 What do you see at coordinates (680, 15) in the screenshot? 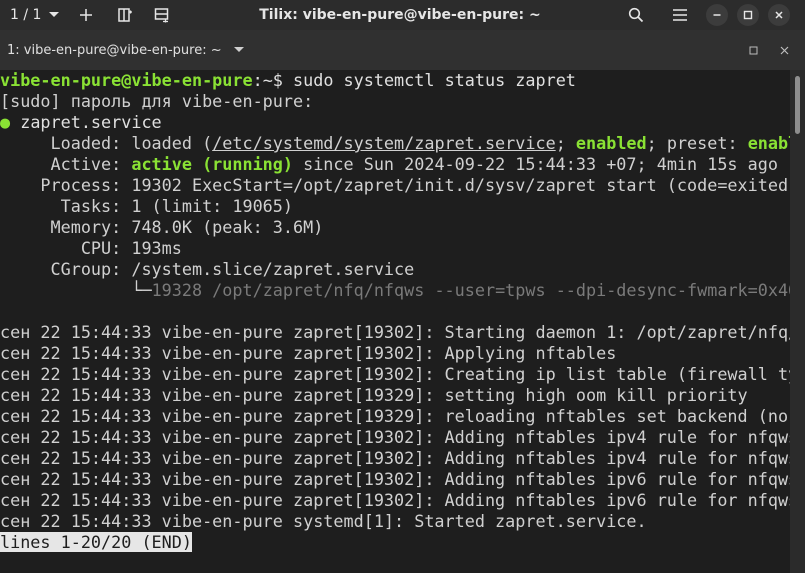
I see `hamburger-menu-icon` at bounding box center [680, 15].